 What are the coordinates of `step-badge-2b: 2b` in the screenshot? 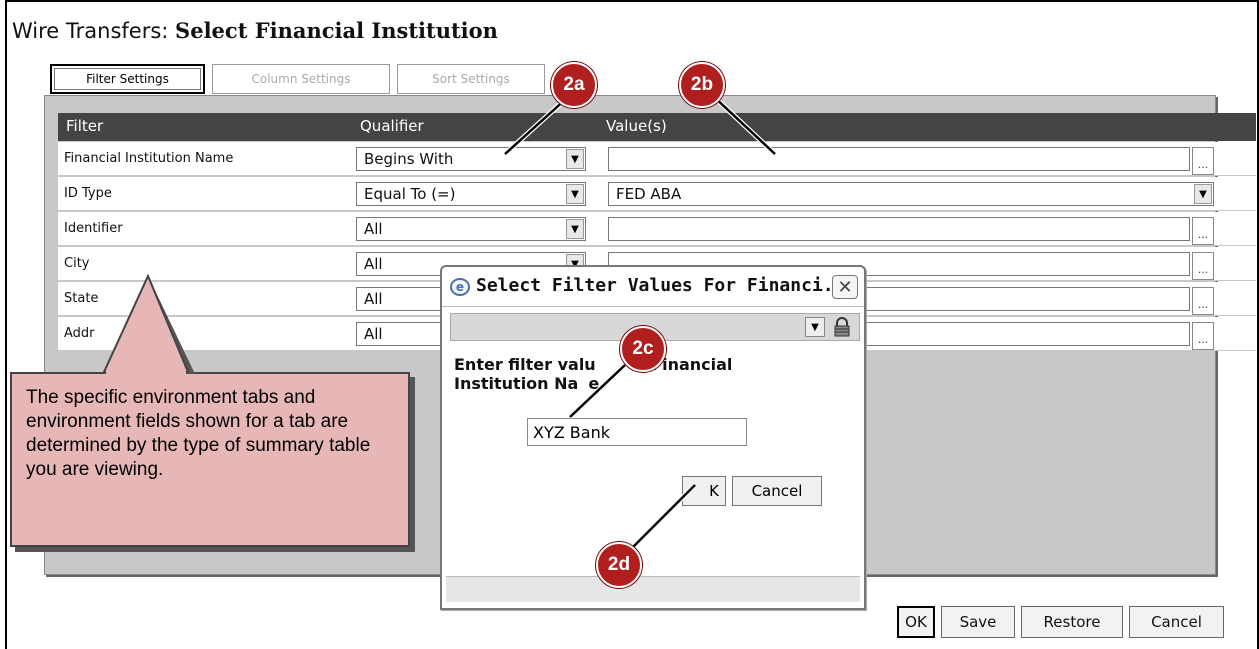 It's located at (702, 85).